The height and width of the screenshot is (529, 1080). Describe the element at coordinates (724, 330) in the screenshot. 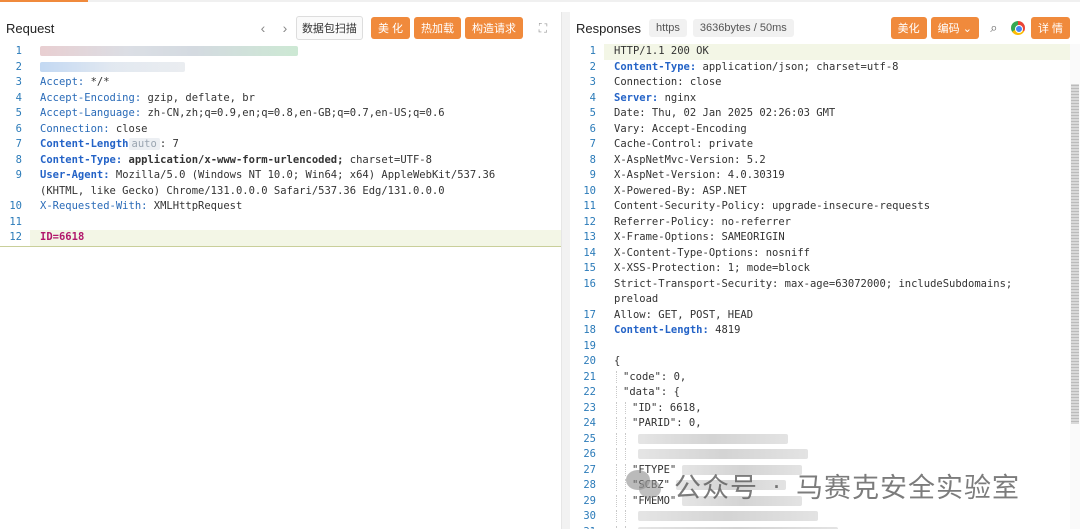

I see `header-value: 4819` at that location.